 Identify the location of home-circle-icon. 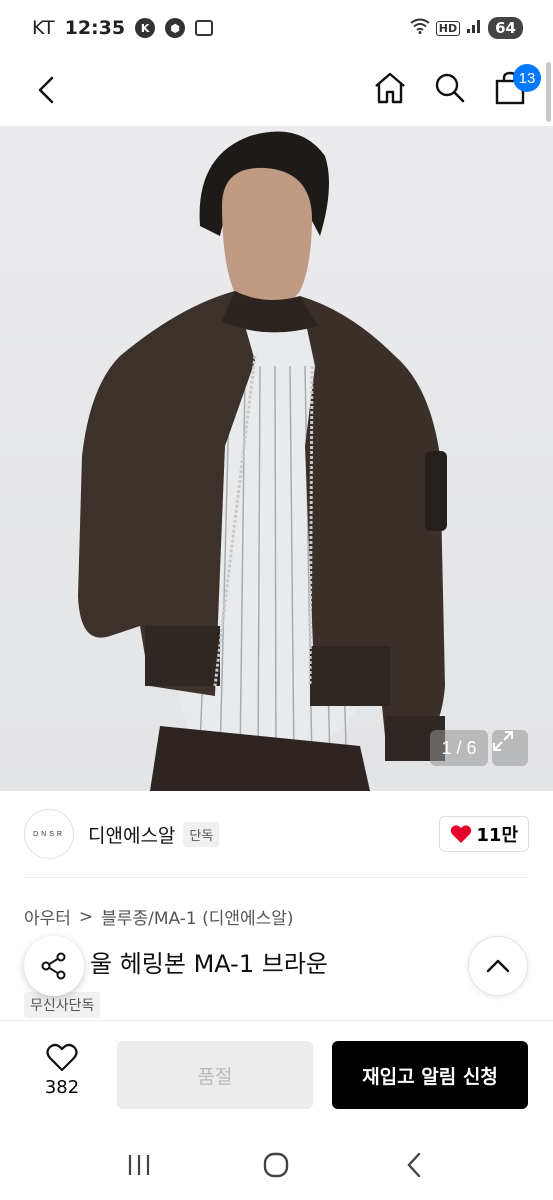
(276, 1165).